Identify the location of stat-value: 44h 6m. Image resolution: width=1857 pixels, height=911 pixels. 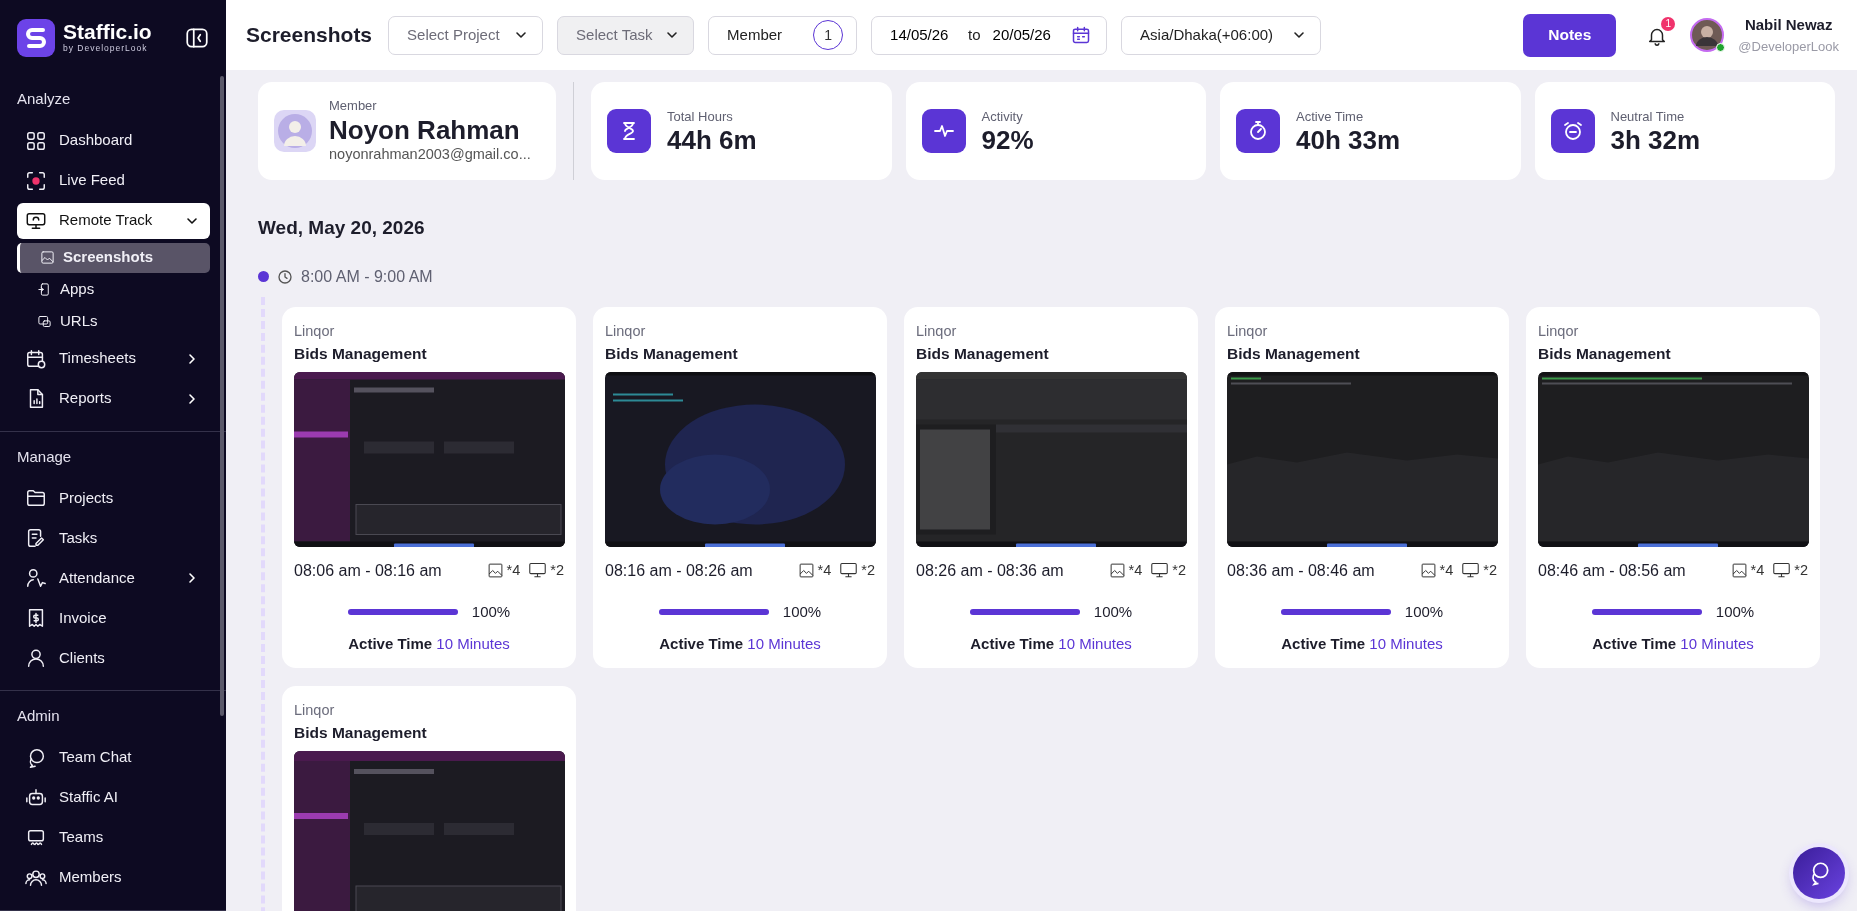
(712, 141).